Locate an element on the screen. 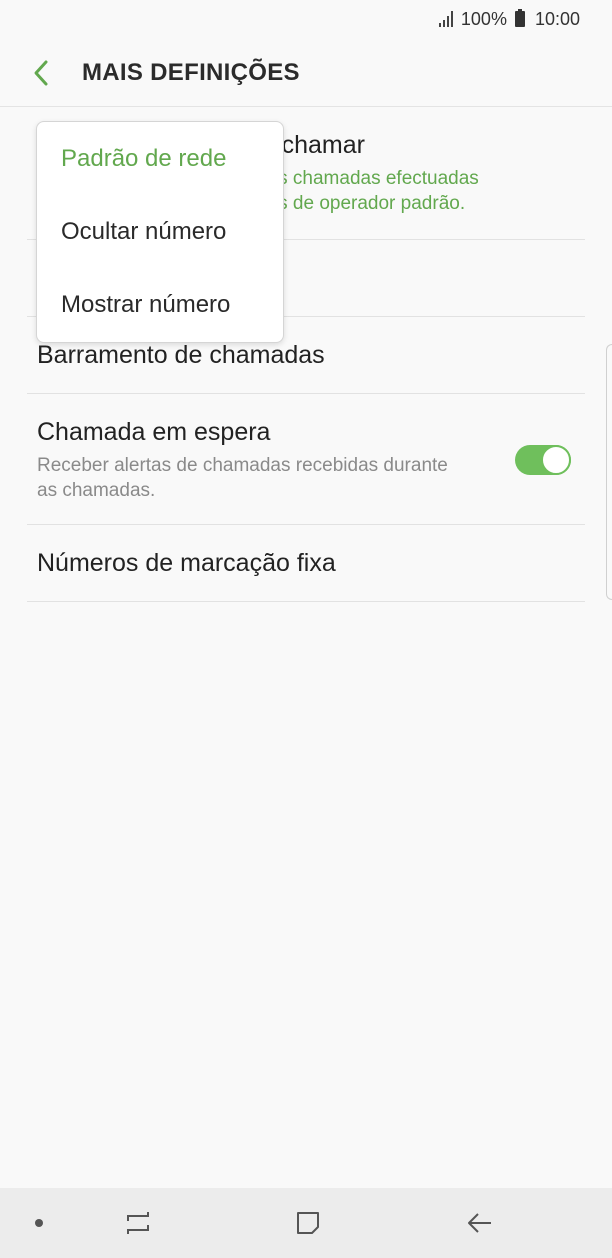  dot-icon is located at coordinates (39, 1223).